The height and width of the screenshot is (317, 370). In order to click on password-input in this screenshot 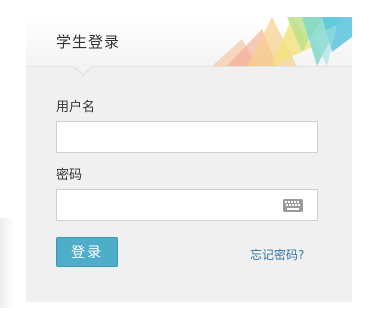, I will do `click(187, 205)`.